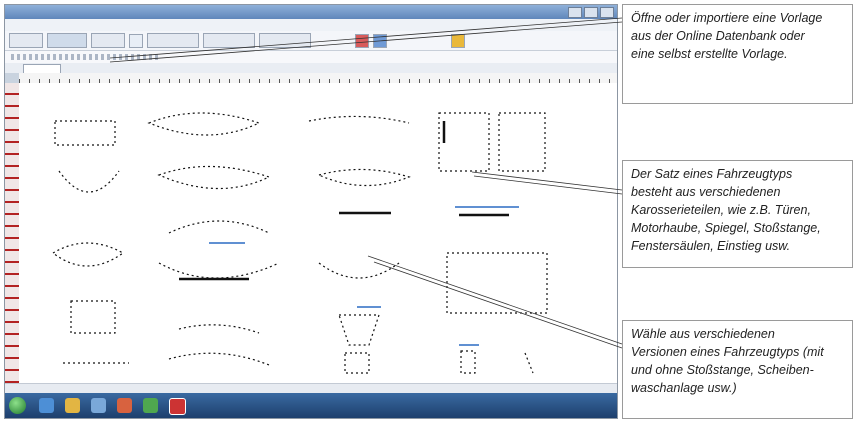 Image resolution: width=857 pixels, height=423 pixels. I want to click on toolbar-icon, so click(136, 40).